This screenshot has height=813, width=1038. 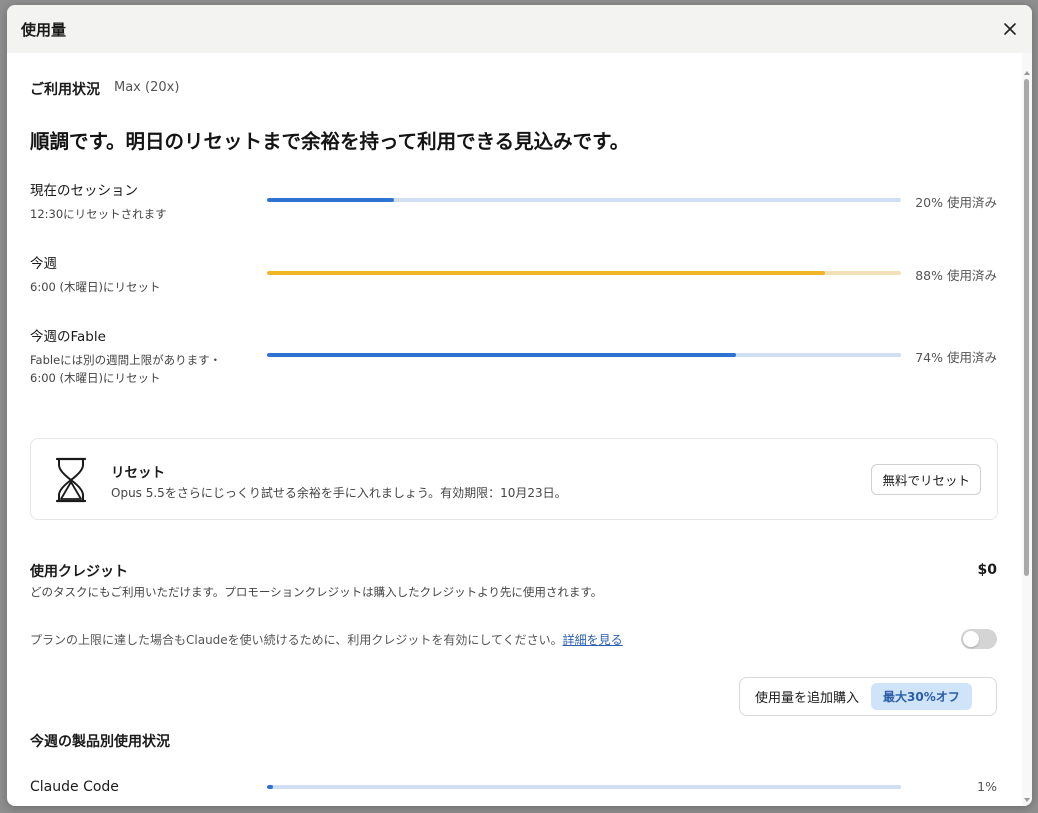 I want to click on scroll-thumb, so click(x=1026, y=327).